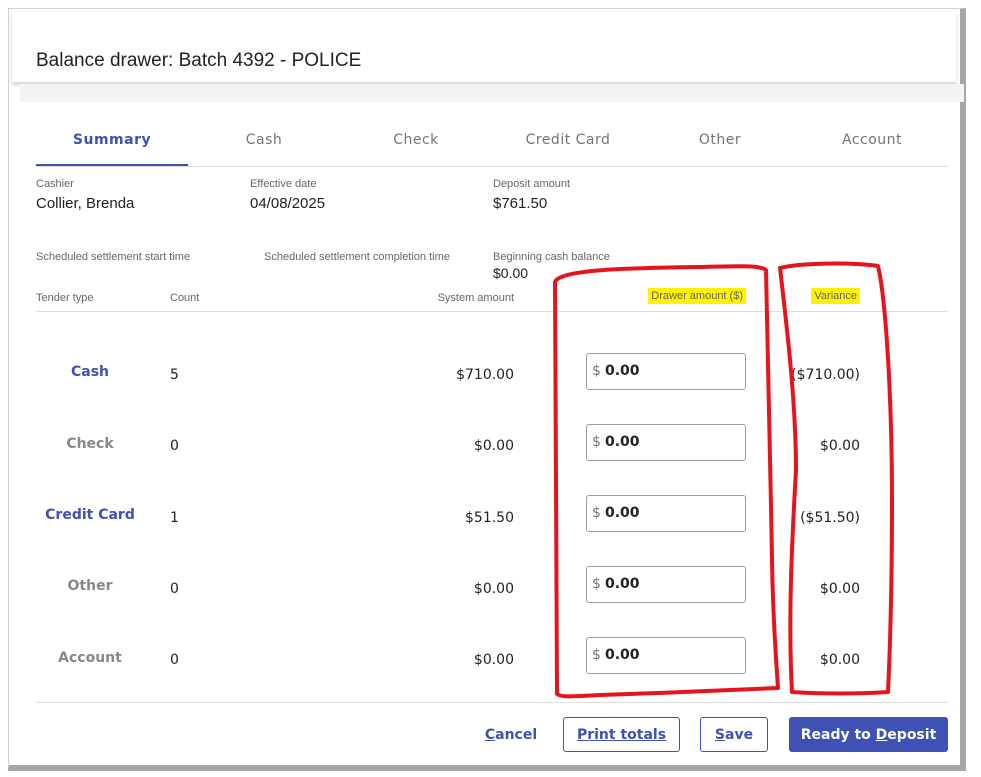 The height and width of the screenshot is (777, 981). What do you see at coordinates (912, 734) in the screenshot?
I see `ready-label-rest: eposit` at bounding box center [912, 734].